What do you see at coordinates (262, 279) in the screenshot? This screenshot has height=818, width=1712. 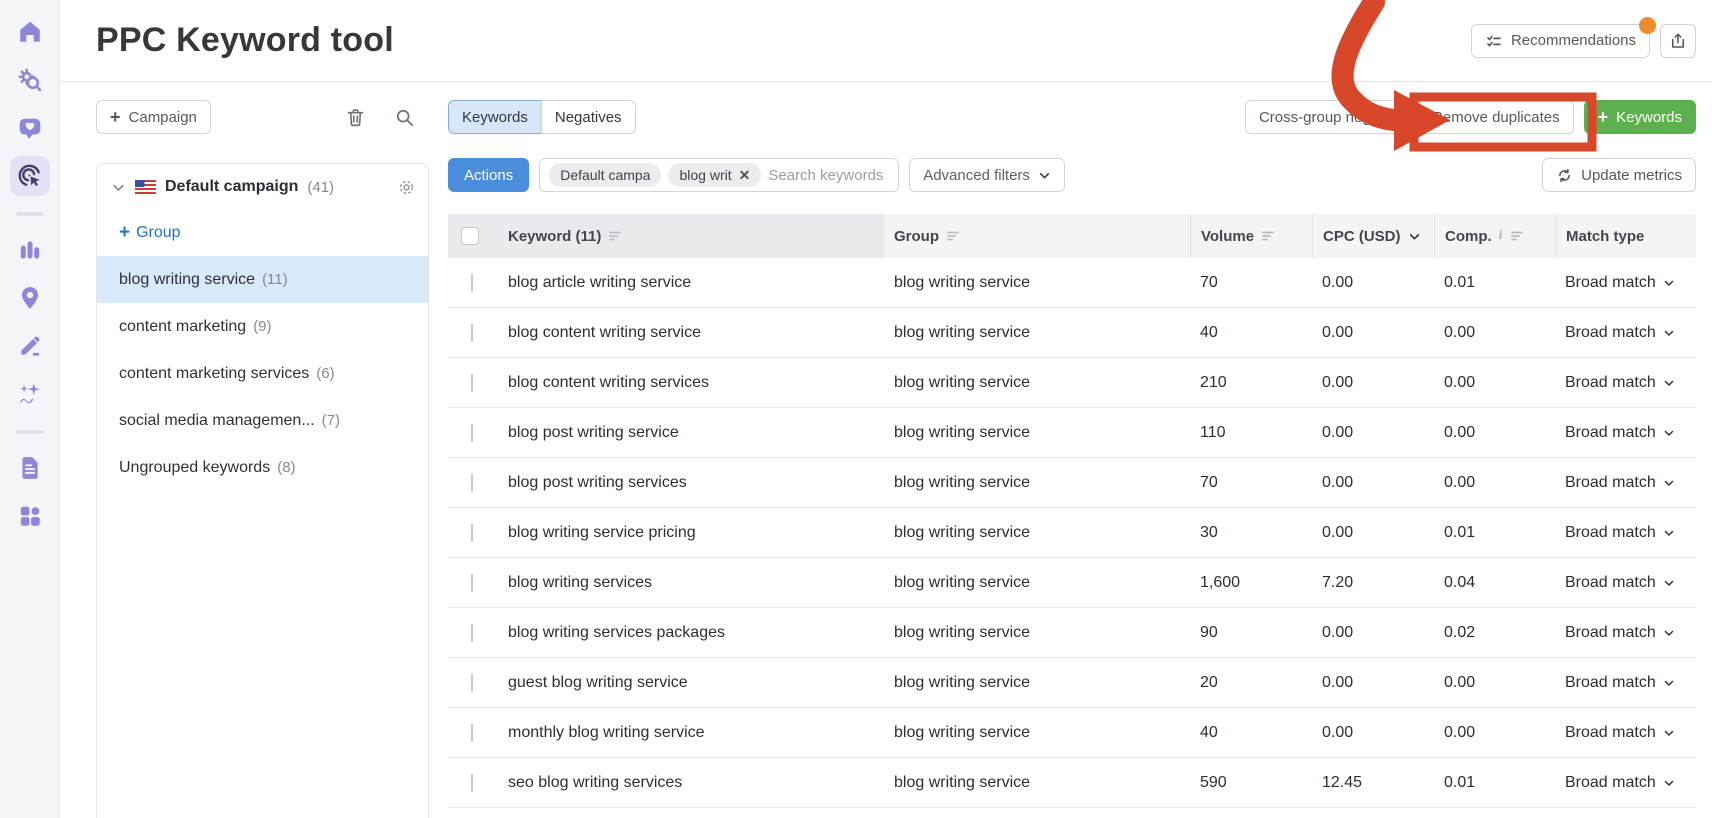 I see `group-list-item: blog writing service (11)` at bounding box center [262, 279].